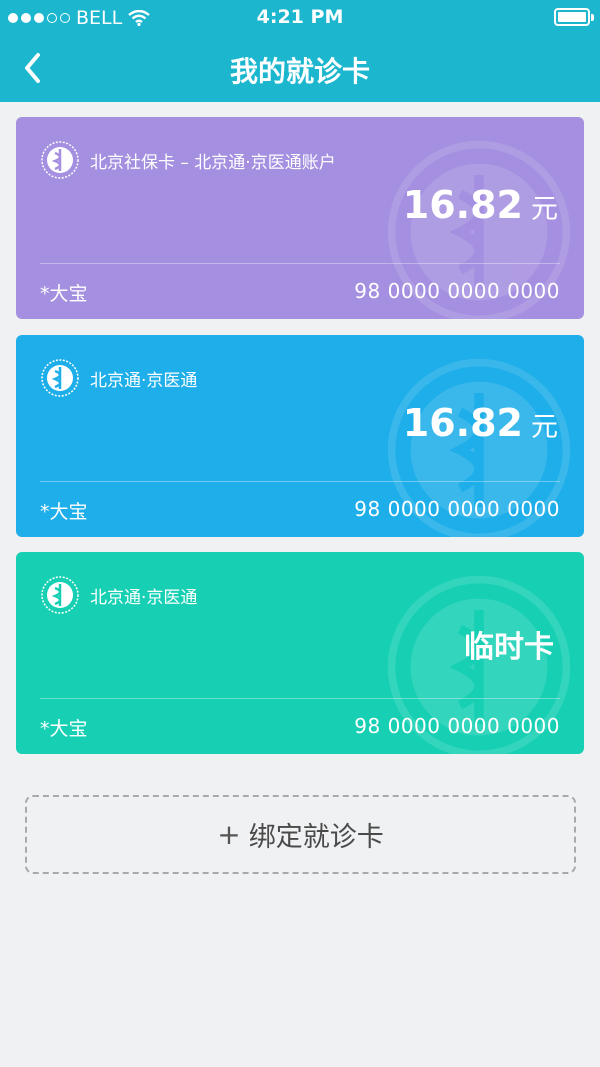 The height and width of the screenshot is (1067, 600). I want to click on battery-icon, so click(574, 17).